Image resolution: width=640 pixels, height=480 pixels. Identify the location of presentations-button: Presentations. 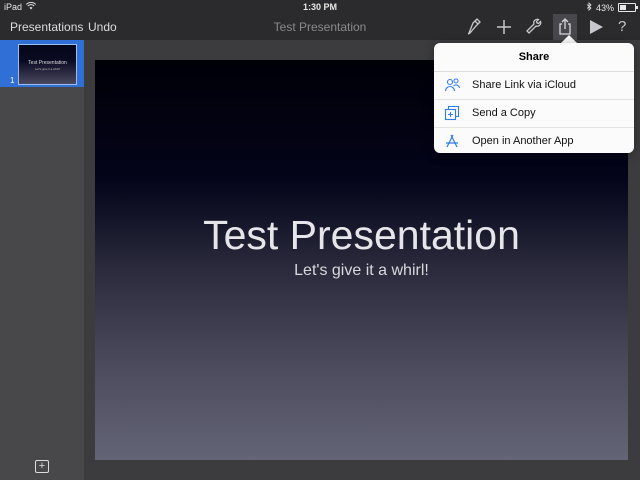
(46, 27).